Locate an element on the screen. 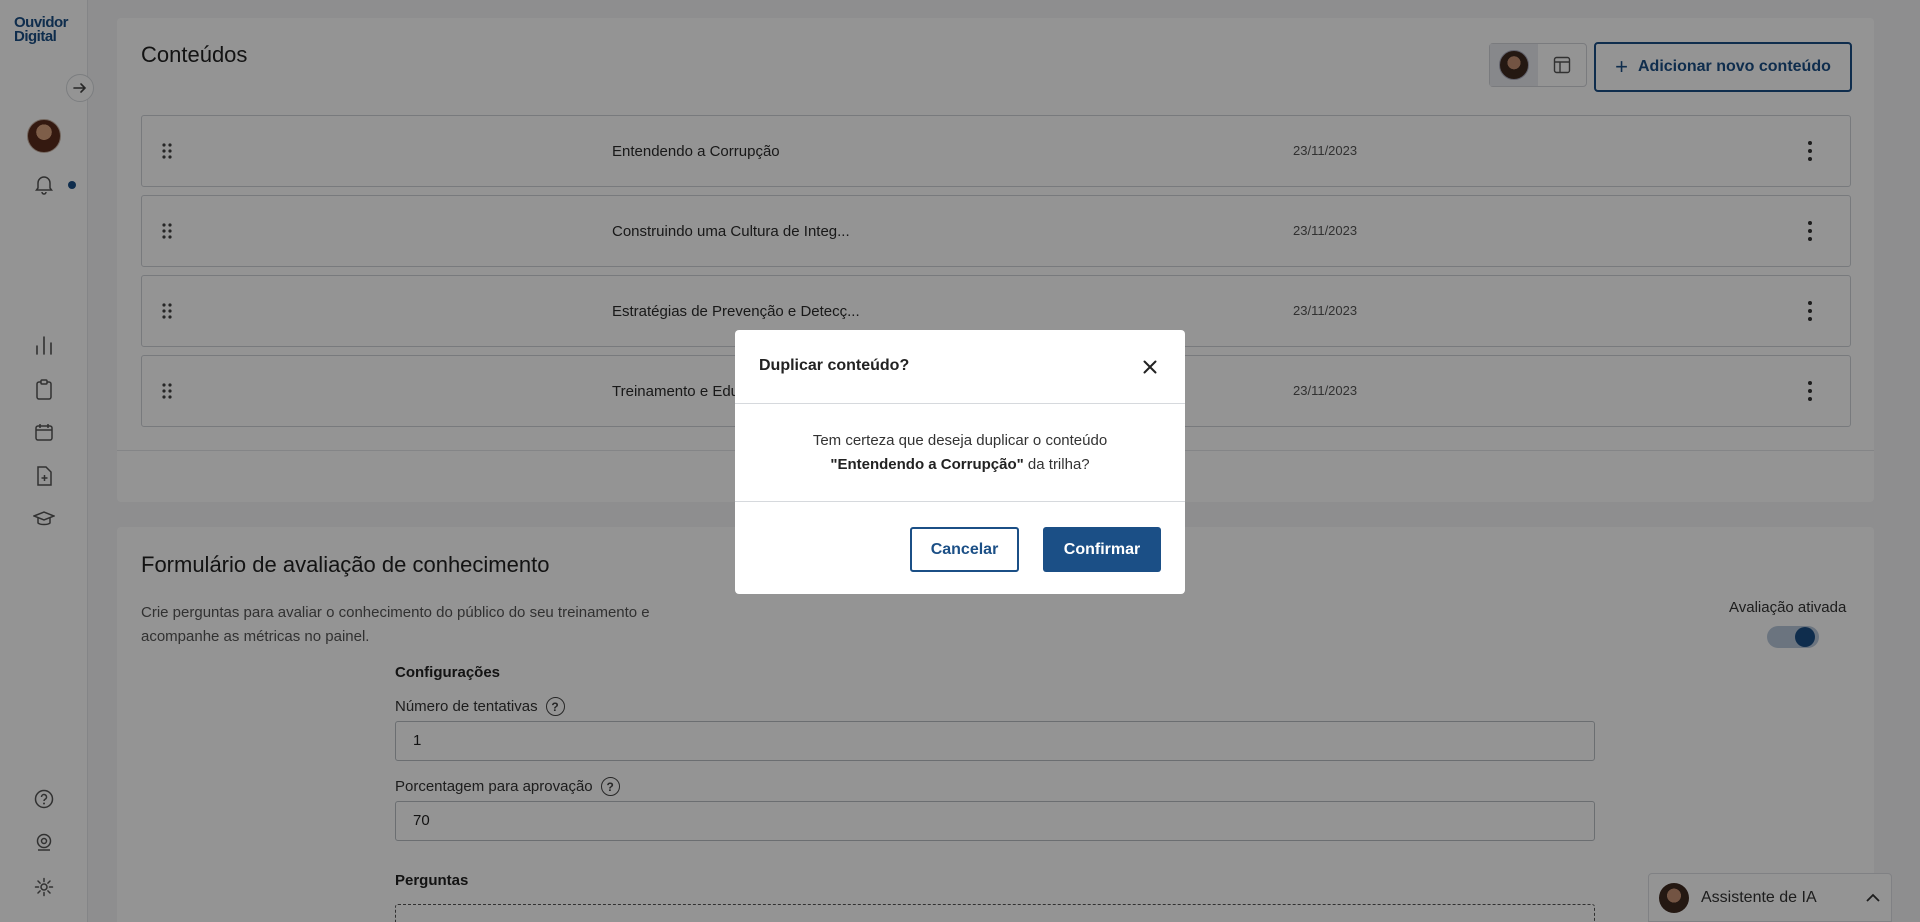  dialog-suffix: da trilha? is located at coordinates (1058, 464).